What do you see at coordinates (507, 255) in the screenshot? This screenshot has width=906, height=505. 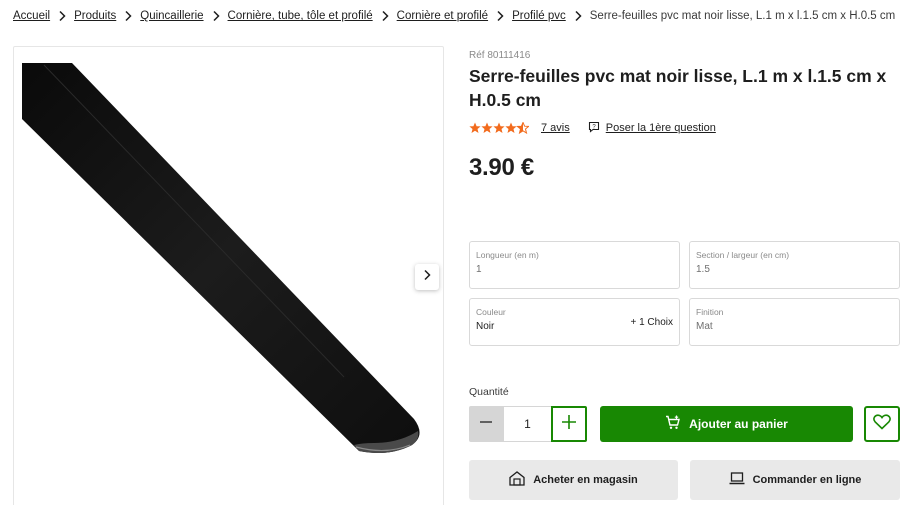 I see `length-label: Longueur (en m)` at bounding box center [507, 255].